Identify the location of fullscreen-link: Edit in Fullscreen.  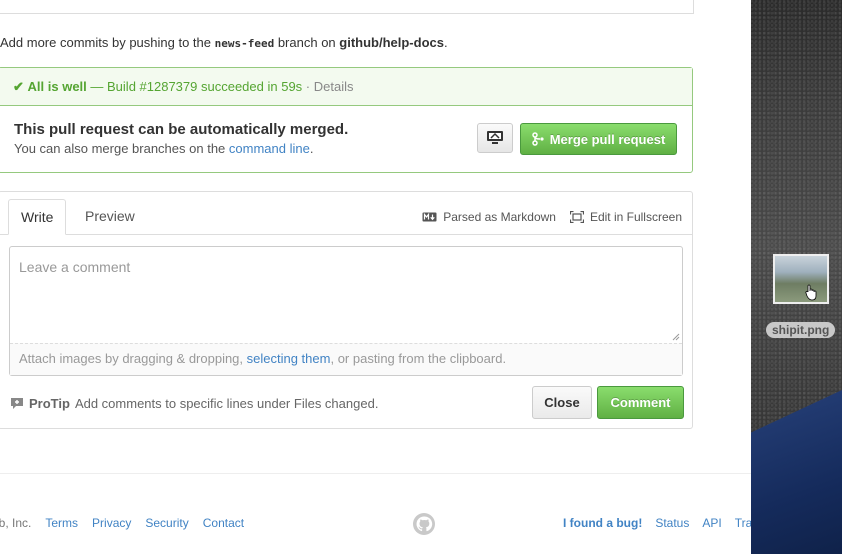
(625, 217).